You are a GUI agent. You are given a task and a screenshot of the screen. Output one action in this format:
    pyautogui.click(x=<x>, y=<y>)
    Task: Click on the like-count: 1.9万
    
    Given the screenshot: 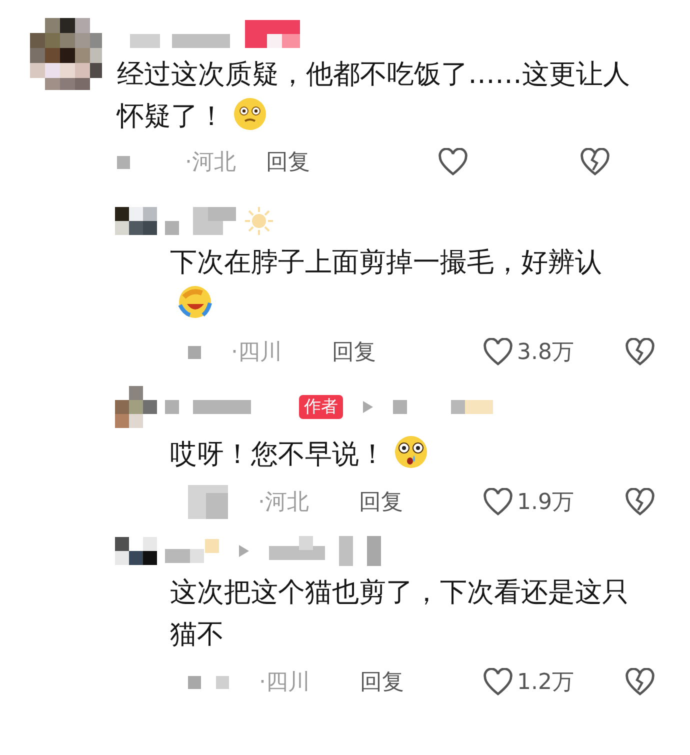 What is the action you would take?
    pyautogui.click(x=545, y=502)
    